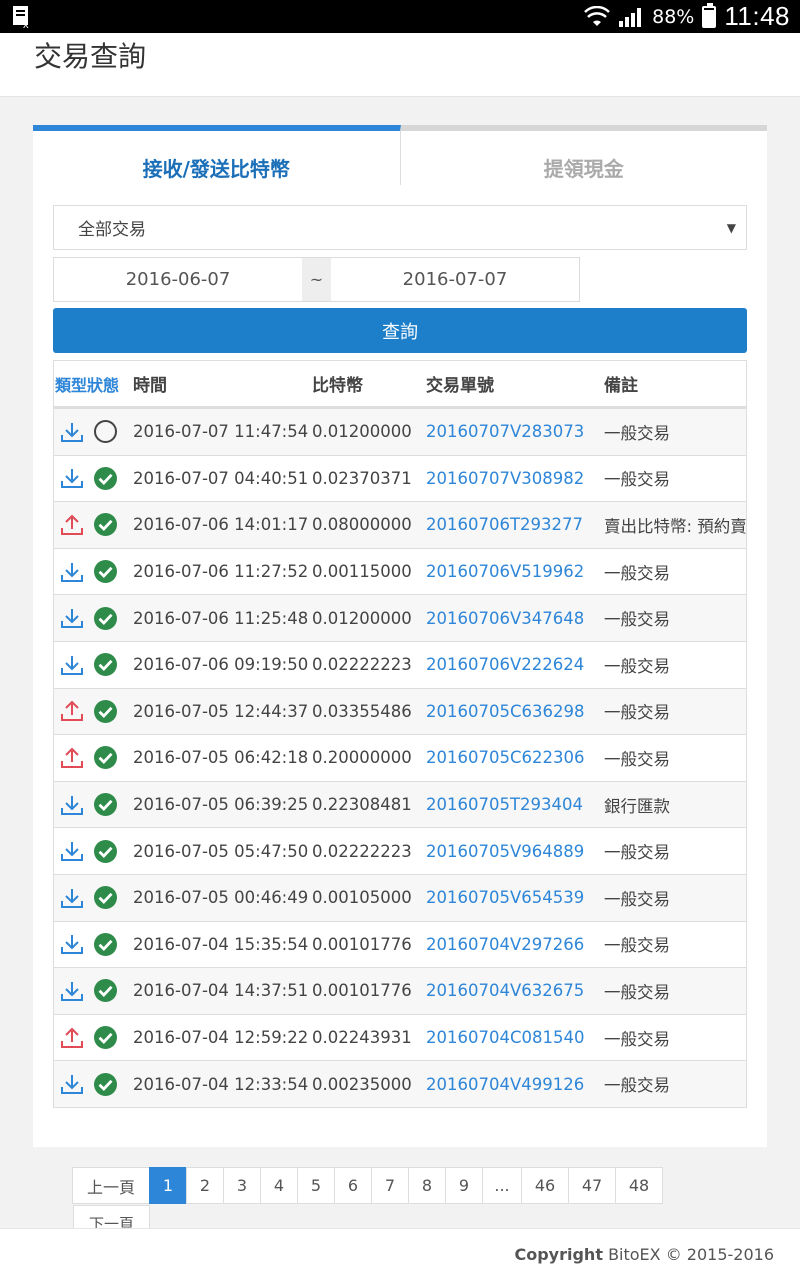 This screenshot has width=800, height=1280. I want to click on footer: Copyright BitoEX © 2015-2016, so click(400, 1254).